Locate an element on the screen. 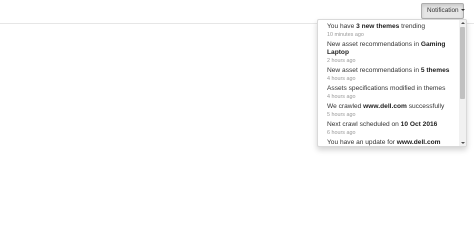 The width and height of the screenshot is (474, 248). notification-message: You have 3 new themes trending is located at coordinates (376, 26).